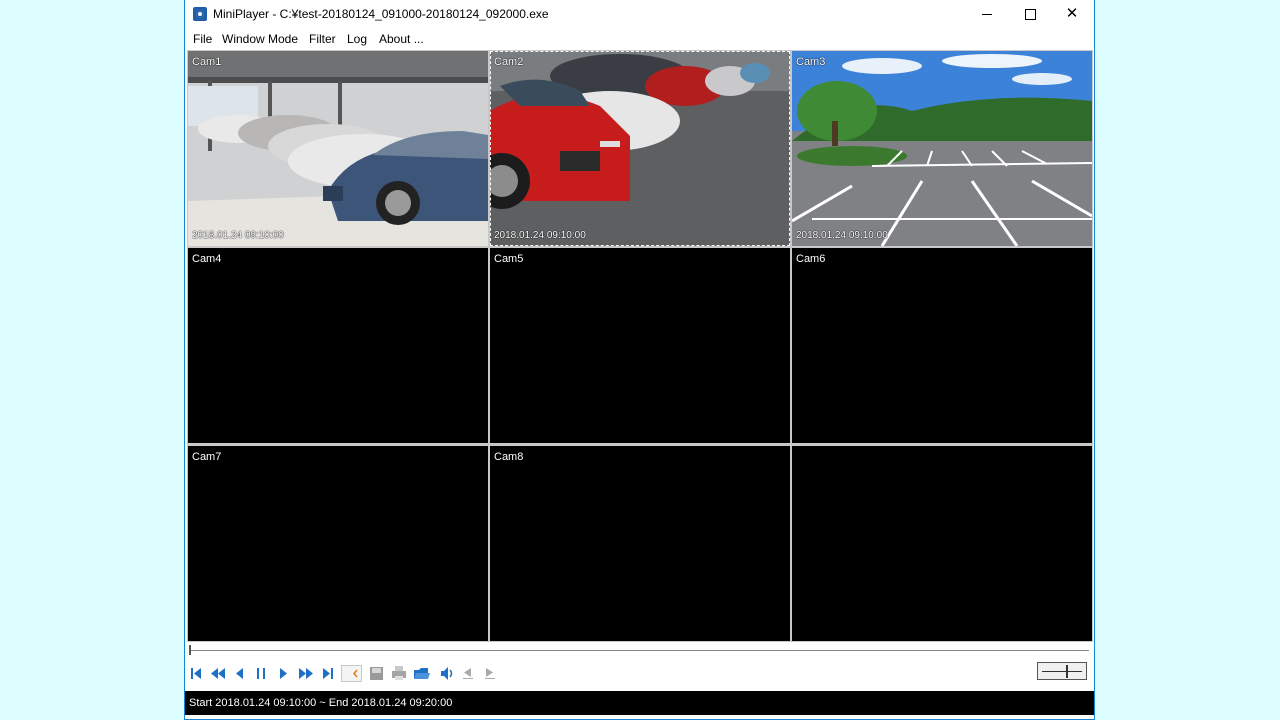  Describe the element at coordinates (639, 673) in the screenshot. I see `playback-controls` at that location.